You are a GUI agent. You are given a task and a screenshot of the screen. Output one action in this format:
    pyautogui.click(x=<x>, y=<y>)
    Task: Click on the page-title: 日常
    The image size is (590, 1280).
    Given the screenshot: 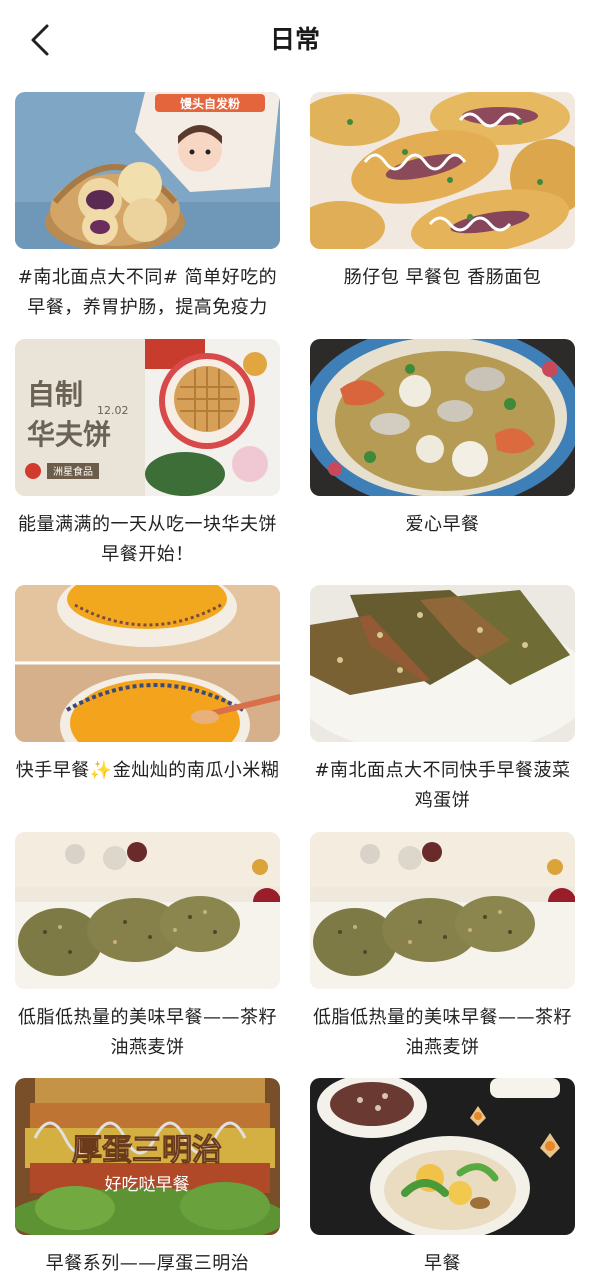 What is the action you would take?
    pyautogui.click(x=294, y=39)
    